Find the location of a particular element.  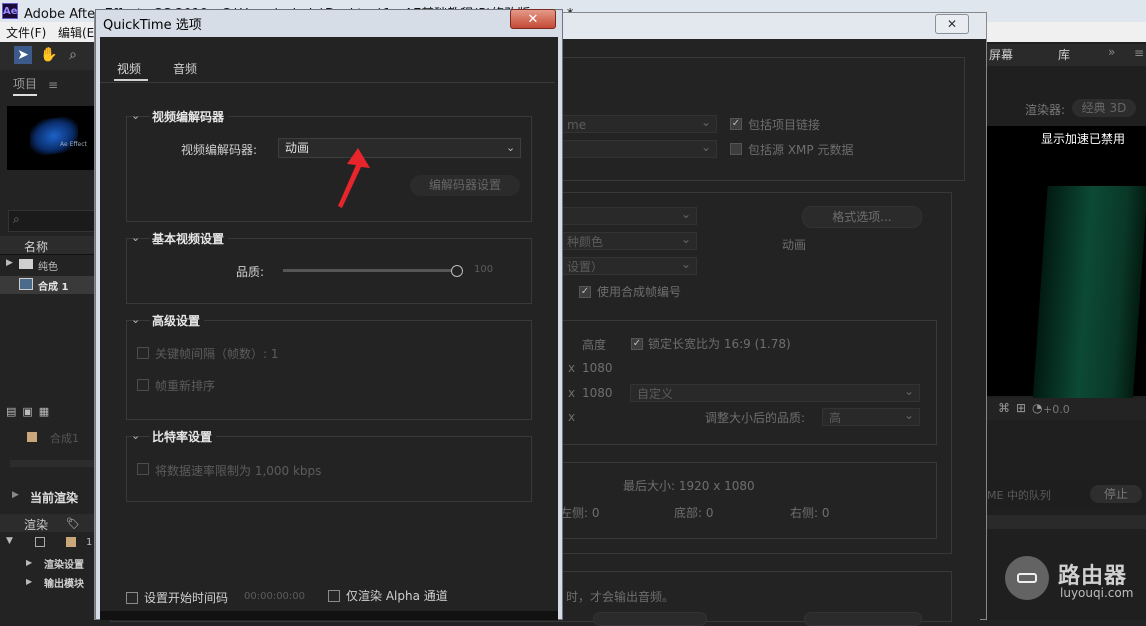

chevron-down-icon: ⌄ is located at coordinates (511, 147).